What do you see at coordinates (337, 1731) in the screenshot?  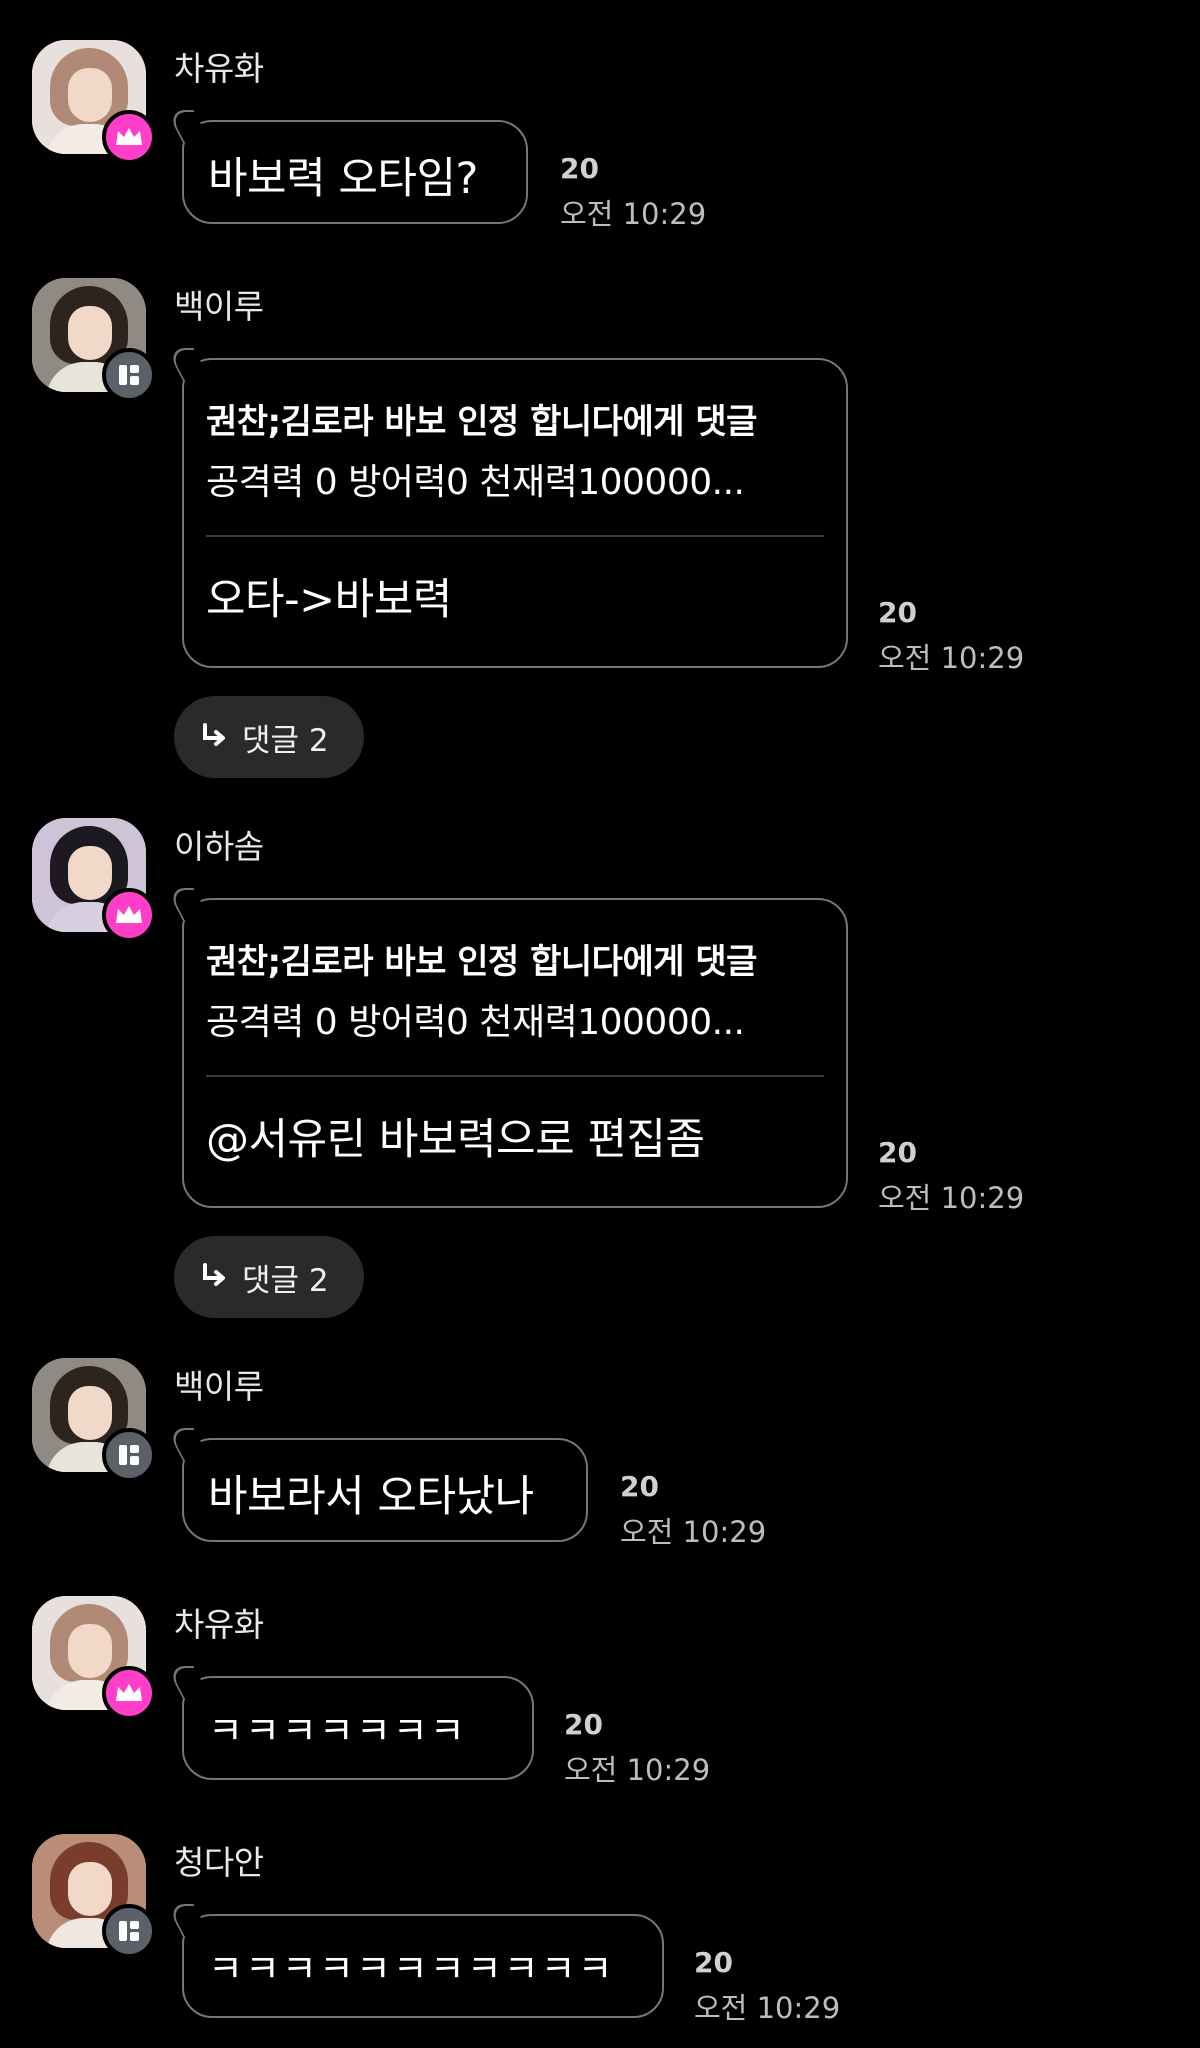 I see `message-text: ㅋㅋㅋㅋㅋㅋㅋ` at bounding box center [337, 1731].